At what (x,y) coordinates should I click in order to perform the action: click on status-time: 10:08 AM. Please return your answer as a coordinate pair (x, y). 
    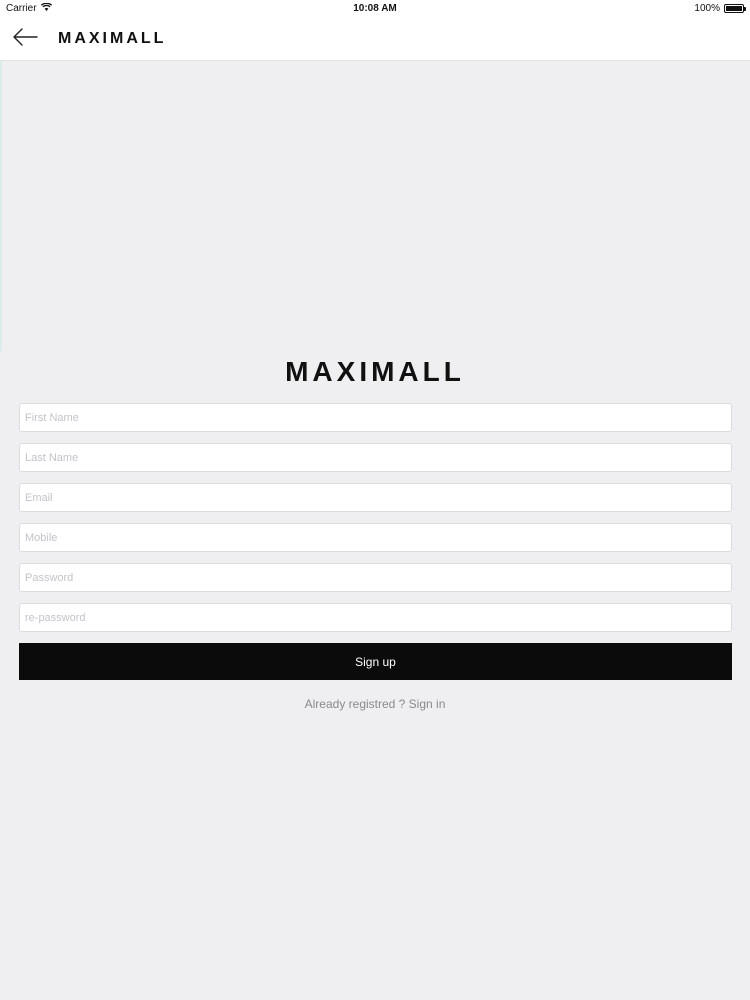
    Looking at the image, I should click on (375, 8).